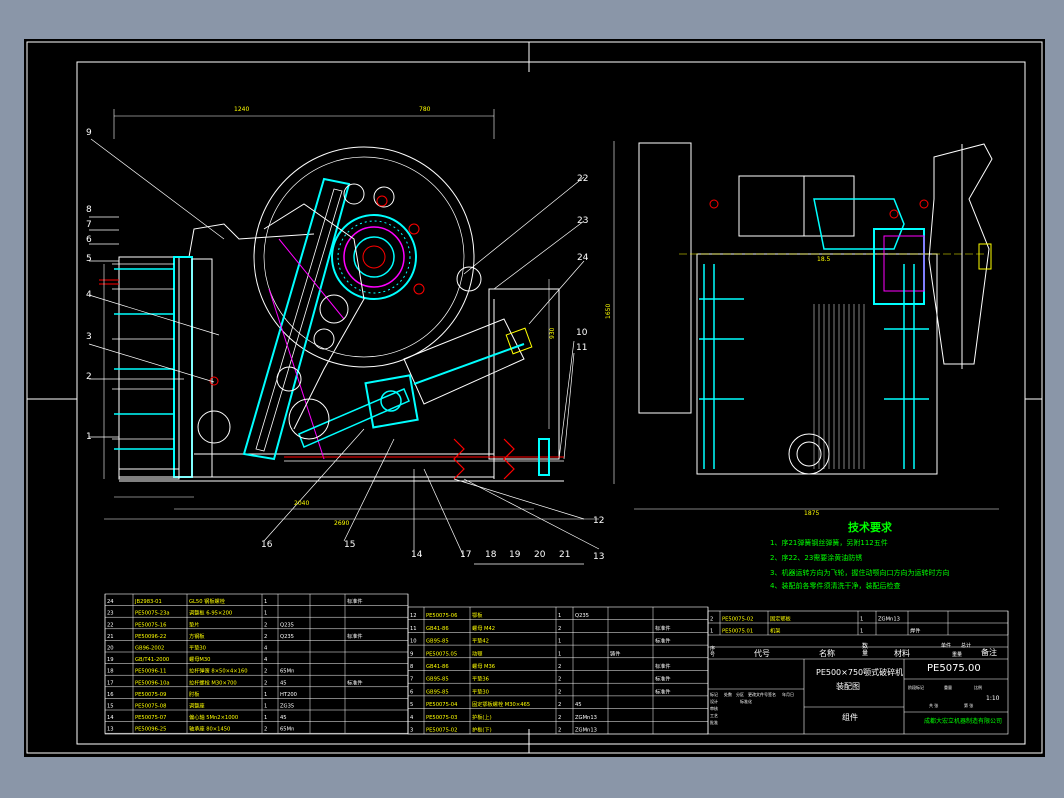 The height and width of the screenshot is (798, 1064). I want to click on bom-cell: 18, so click(110, 672).